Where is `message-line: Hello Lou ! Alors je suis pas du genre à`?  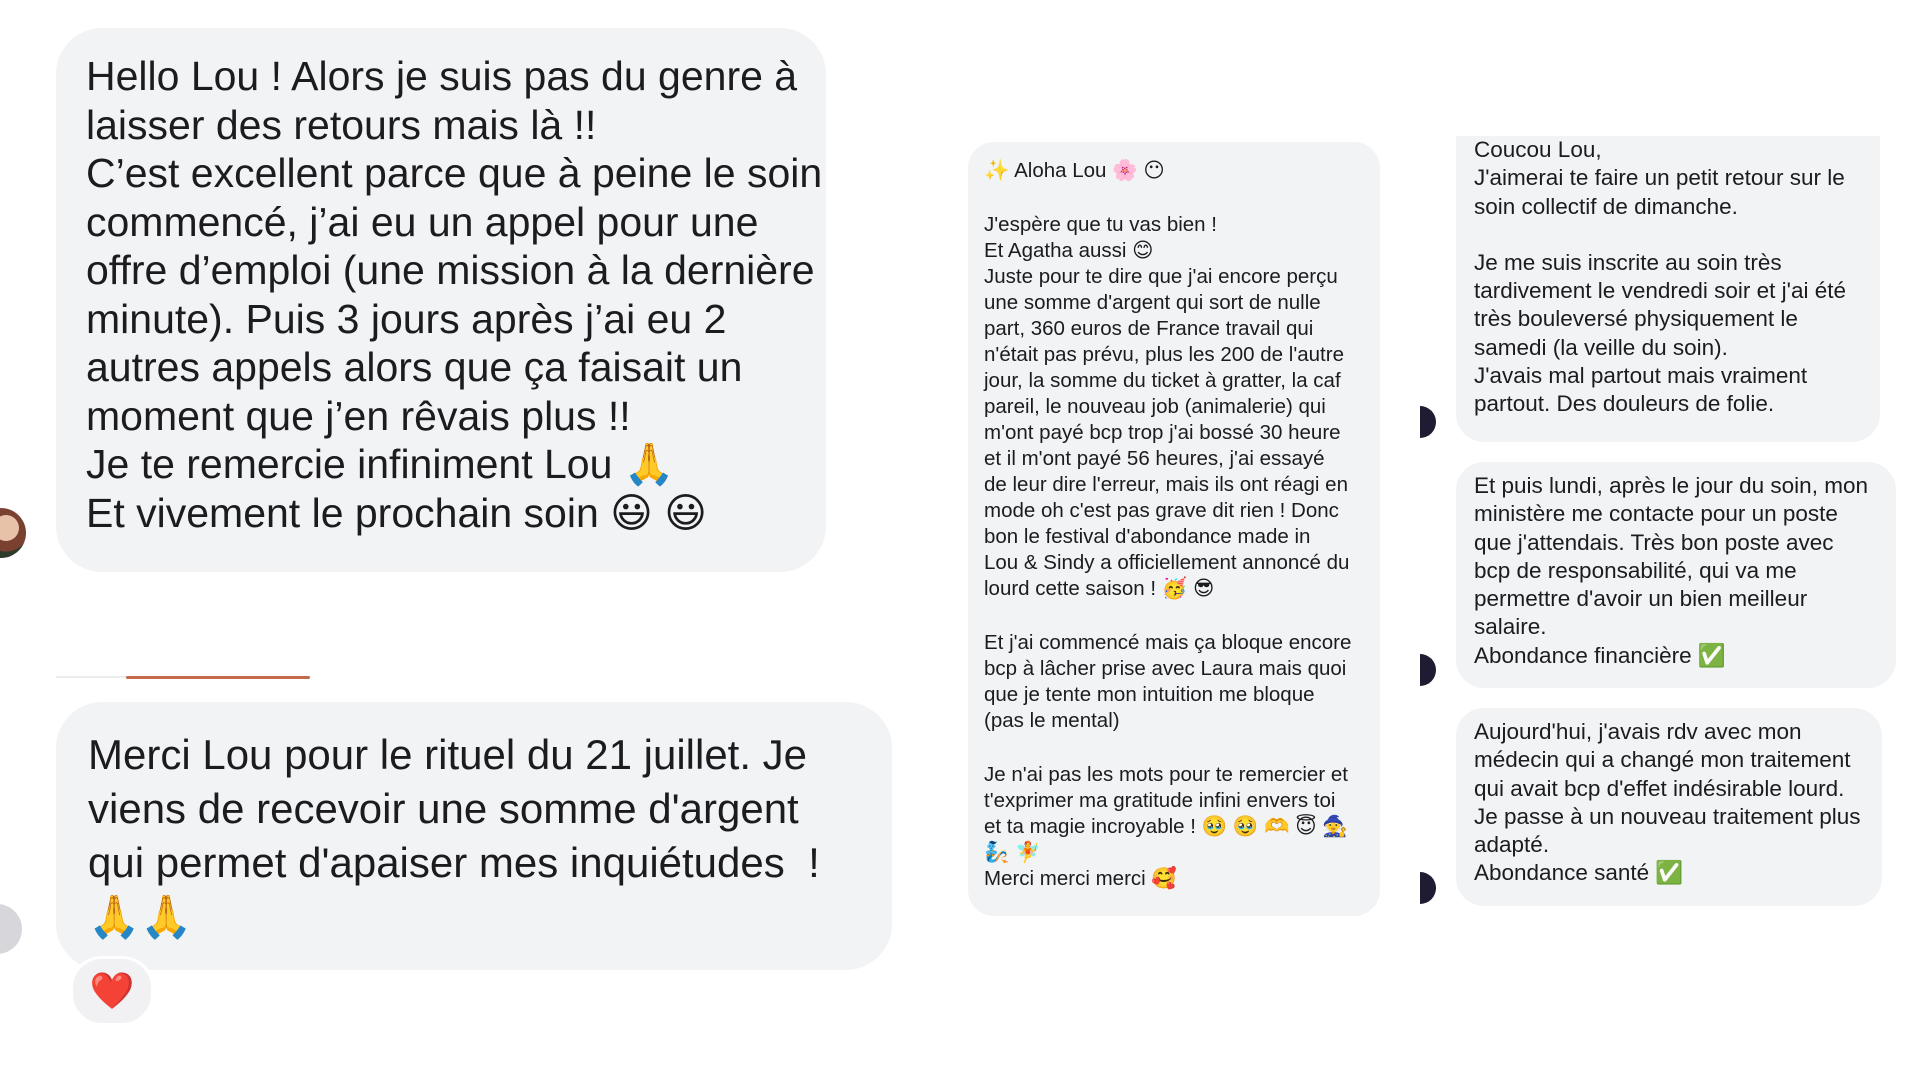 message-line: Hello Lou ! Alors je suis pas du genre à is located at coordinates (442, 76).